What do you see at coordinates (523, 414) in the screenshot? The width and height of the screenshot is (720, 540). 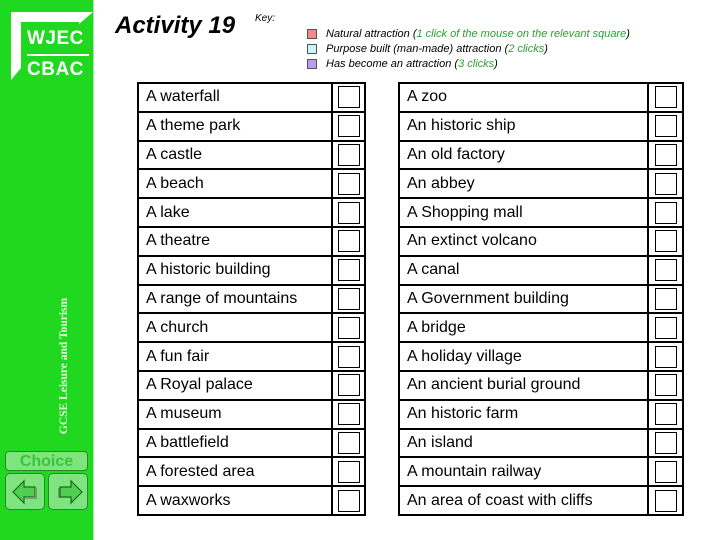 I see `attraction-label: An historic farm` at bounding box center [523, 414].